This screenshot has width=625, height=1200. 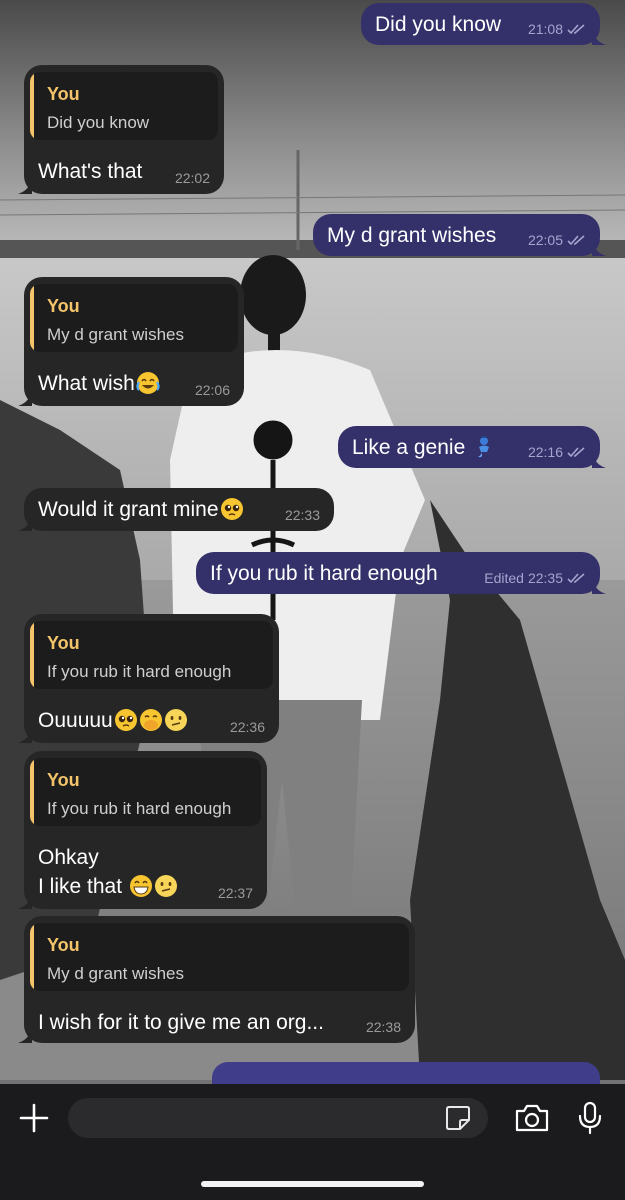 I want to click on camera-icon, so click(x=532, y=1118).